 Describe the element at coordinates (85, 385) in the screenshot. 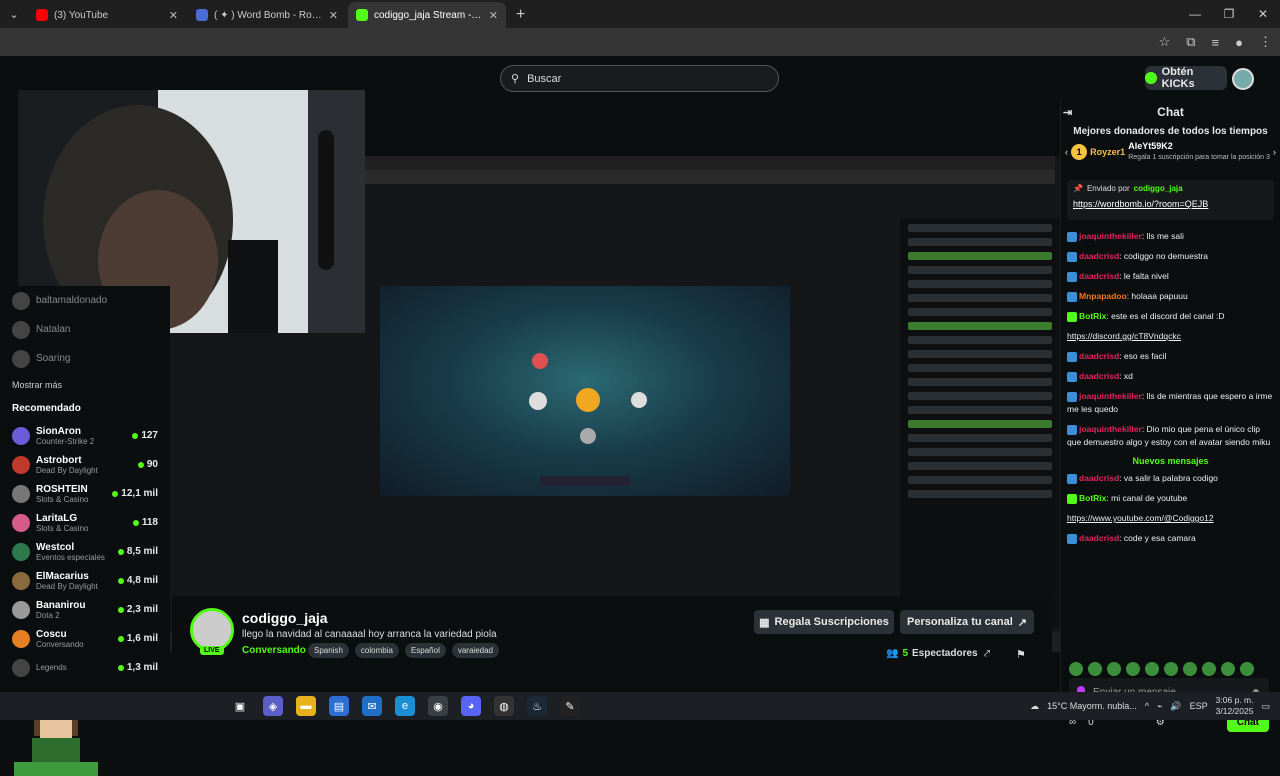

I see `show-more-link: Mostrar más` at that location.